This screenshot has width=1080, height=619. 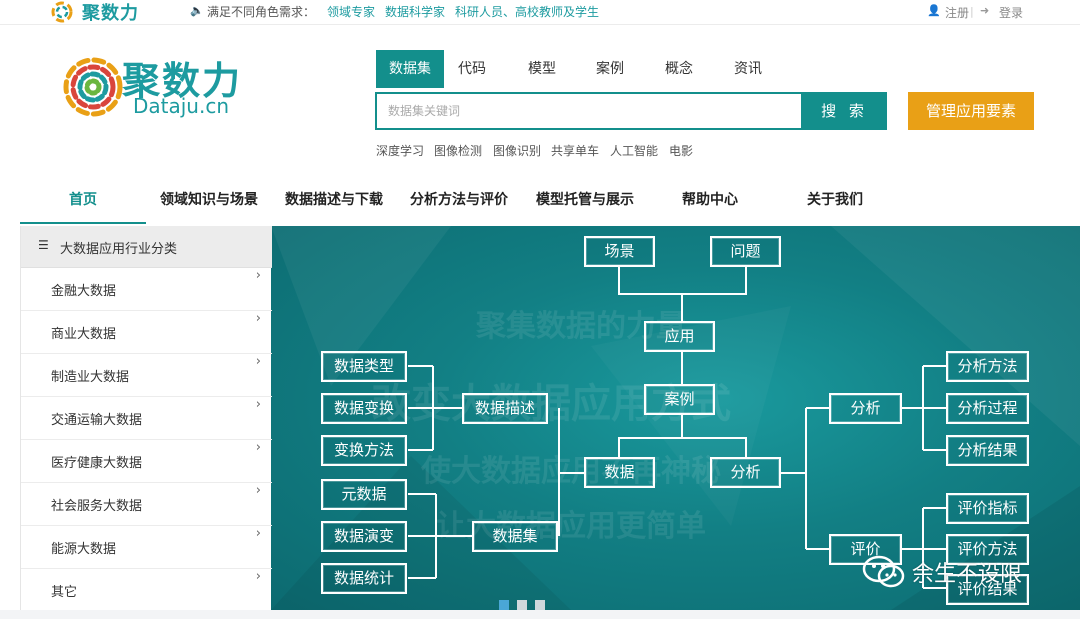 What do you see at coordinates (967, 574) in the screenshot?
I see `wechat-account-name: 余生不设限` at bounding box center [967, 574].